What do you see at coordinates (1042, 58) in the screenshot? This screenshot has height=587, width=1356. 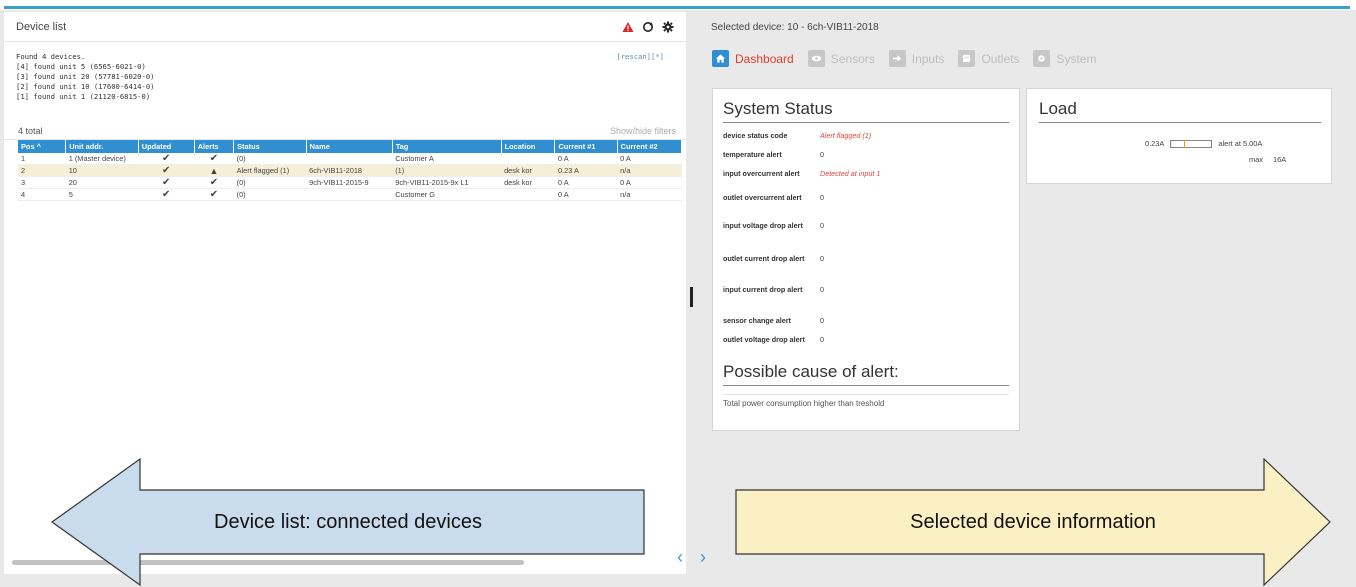 I see `gear-icon` at bounding box center [1042, 58].